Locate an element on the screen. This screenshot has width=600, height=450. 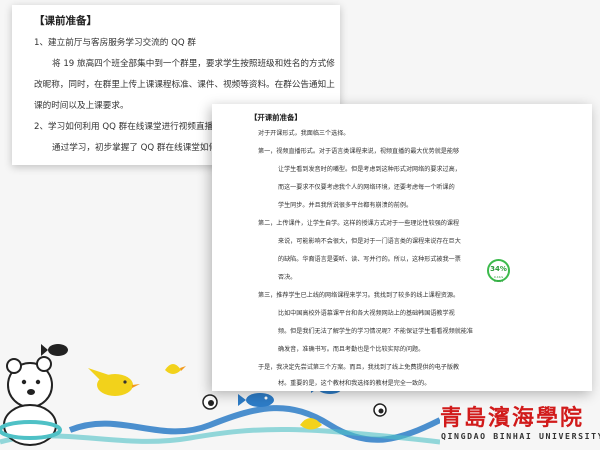
university-logo: 青島濱海學院 QINGDAO BINHAI UNIVERSITY is located at coordinates (520, 423).